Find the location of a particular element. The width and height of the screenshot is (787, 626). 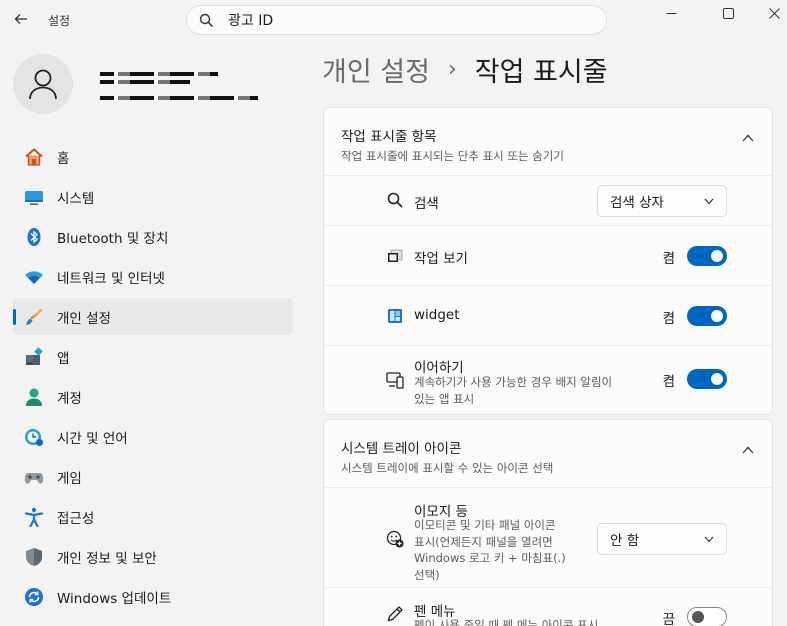

section-title: 시스템 트레이 아이콘 is located at coordinates (401, 449).